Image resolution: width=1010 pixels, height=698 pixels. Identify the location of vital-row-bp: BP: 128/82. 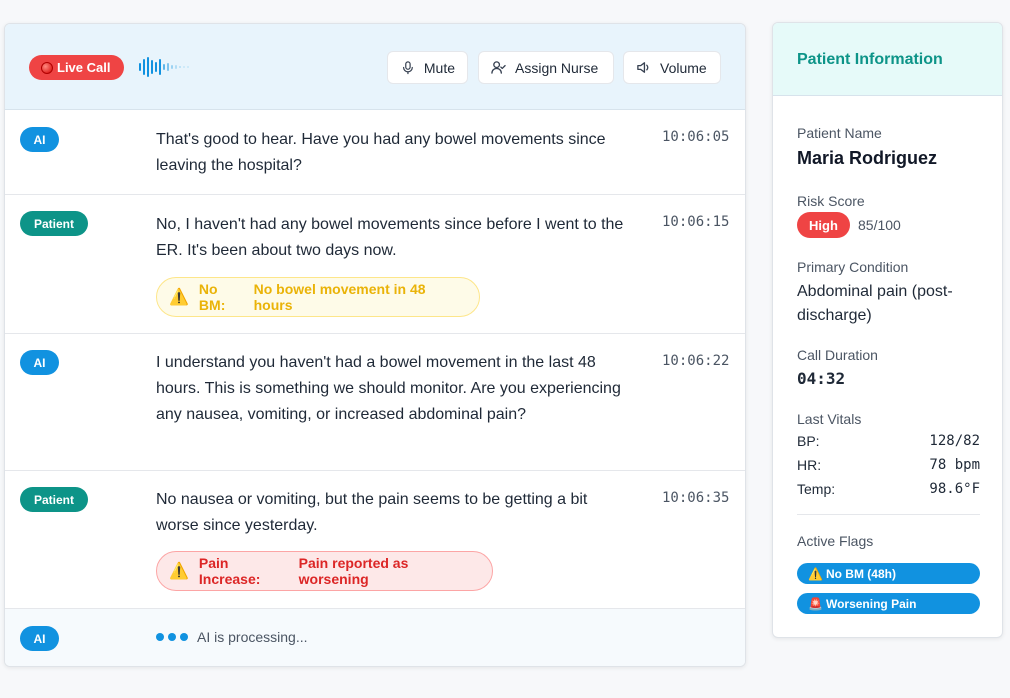
(888, 441).